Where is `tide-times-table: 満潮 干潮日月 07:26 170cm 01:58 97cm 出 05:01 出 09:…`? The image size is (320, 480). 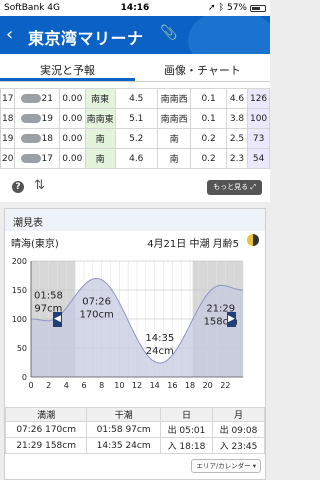 tide-times-table: 満潮 干潮日月 07:26 170cm 01:58 97cm 出 05:01 出 09:… is located at coordinates (135, 430).